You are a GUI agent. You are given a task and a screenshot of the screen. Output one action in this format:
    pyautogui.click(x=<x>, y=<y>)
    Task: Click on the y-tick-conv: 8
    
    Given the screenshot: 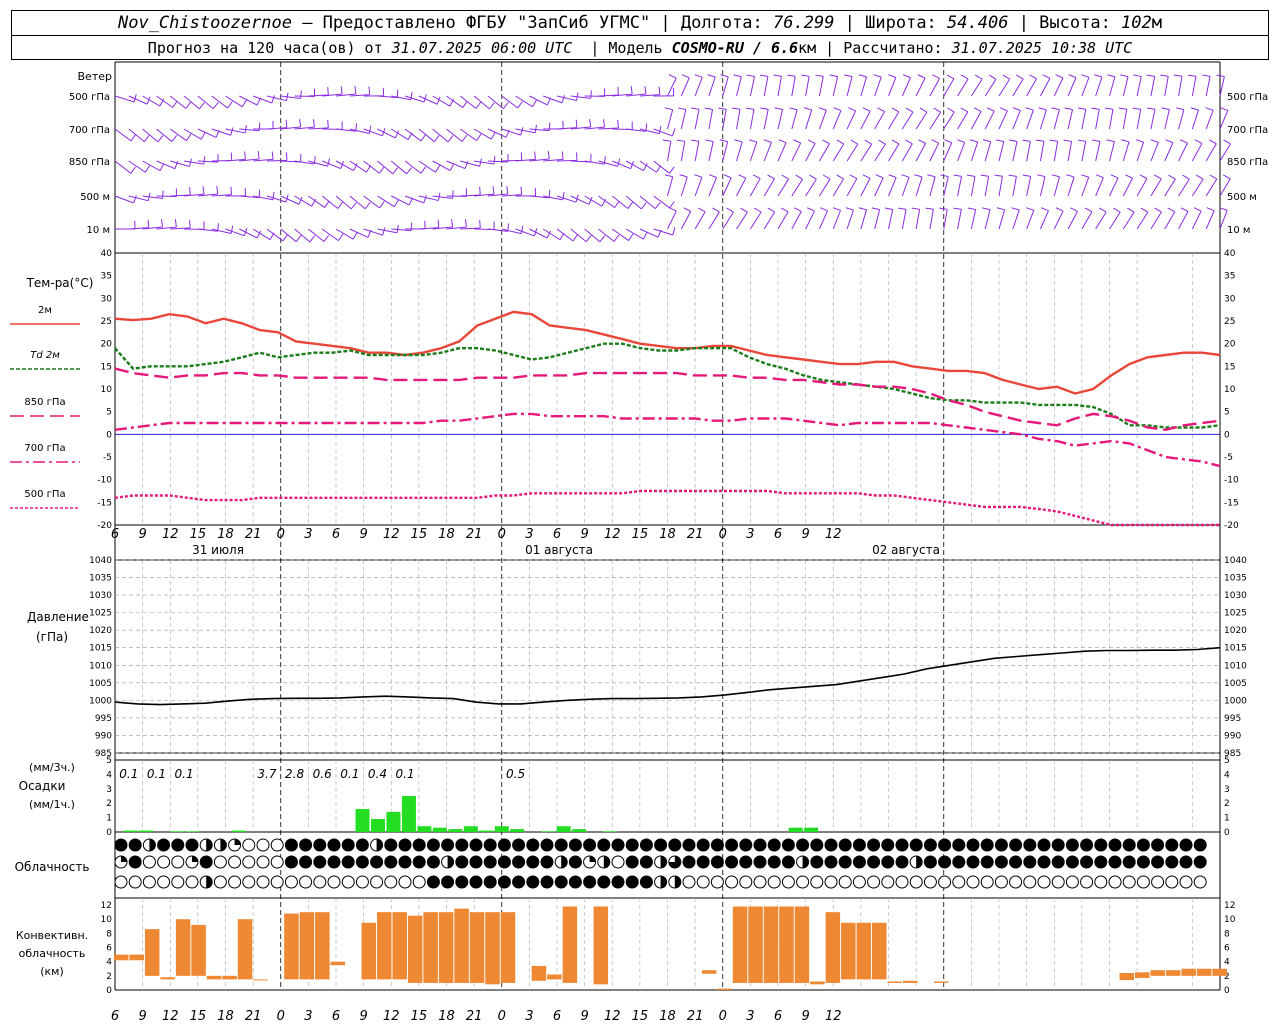 What is the action you would take?
    pyautogui.click(x=109, y=934)
    